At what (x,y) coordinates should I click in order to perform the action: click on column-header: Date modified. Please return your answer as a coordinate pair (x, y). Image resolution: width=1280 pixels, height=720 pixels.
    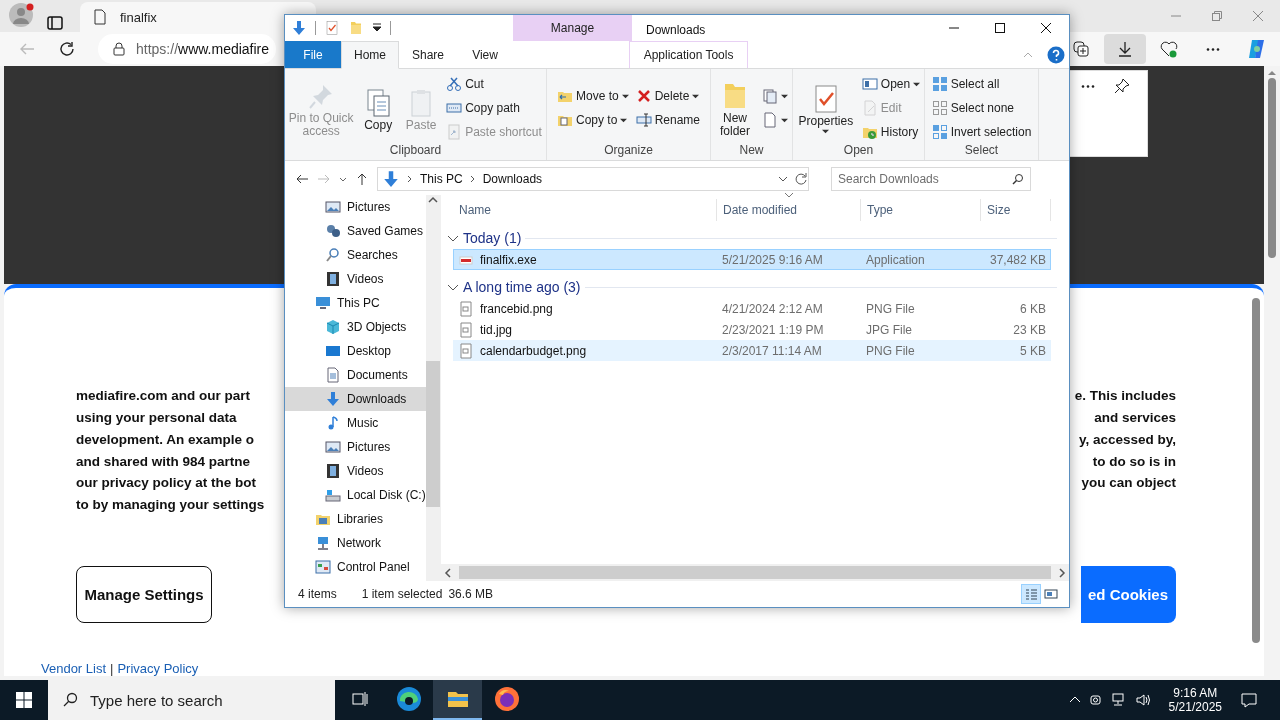
    Looking at the image, I should click on (789, 210).